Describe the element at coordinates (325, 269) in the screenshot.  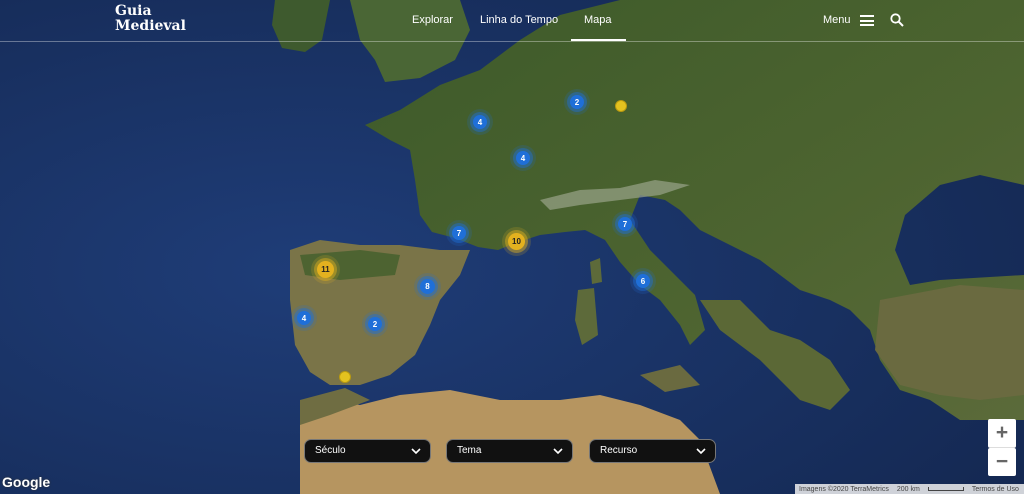
I see `map-cluster-marker: 11` at that location.